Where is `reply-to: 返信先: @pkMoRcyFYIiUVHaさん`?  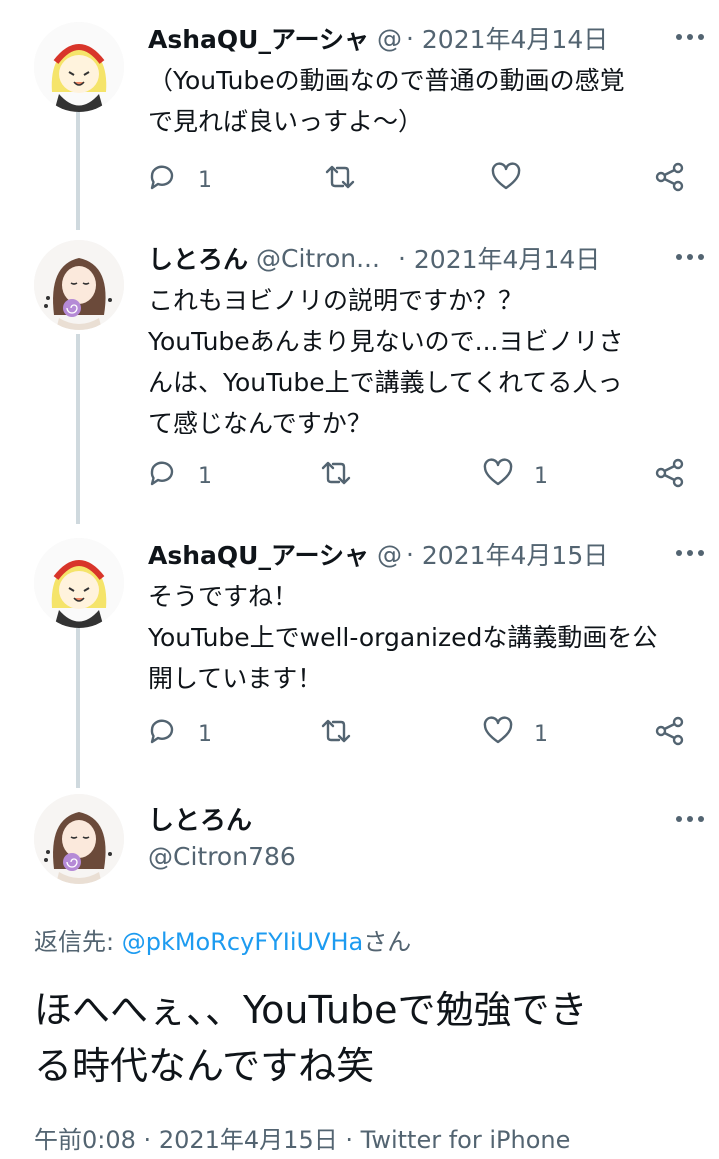
reply-to: 返信先: @pkMoRcyFYIiUVHaさん is located at coordinates (222, 939).